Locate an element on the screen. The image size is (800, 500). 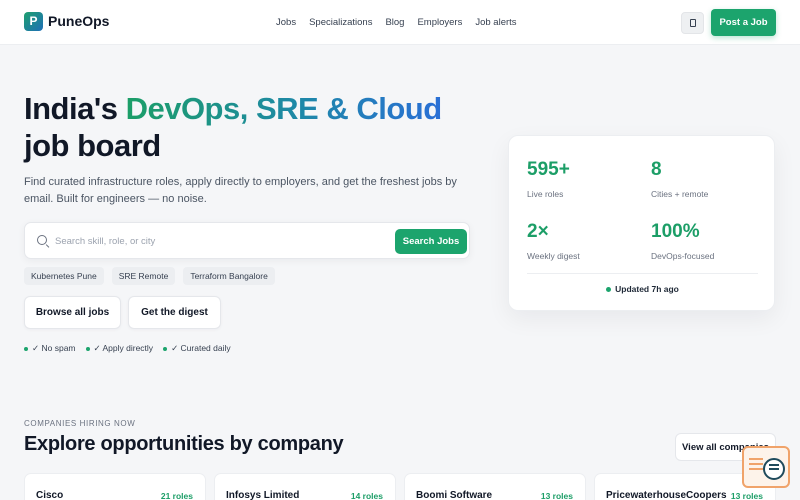
perk-label: ✓ Apply directly is located at coordinates (123, 348).